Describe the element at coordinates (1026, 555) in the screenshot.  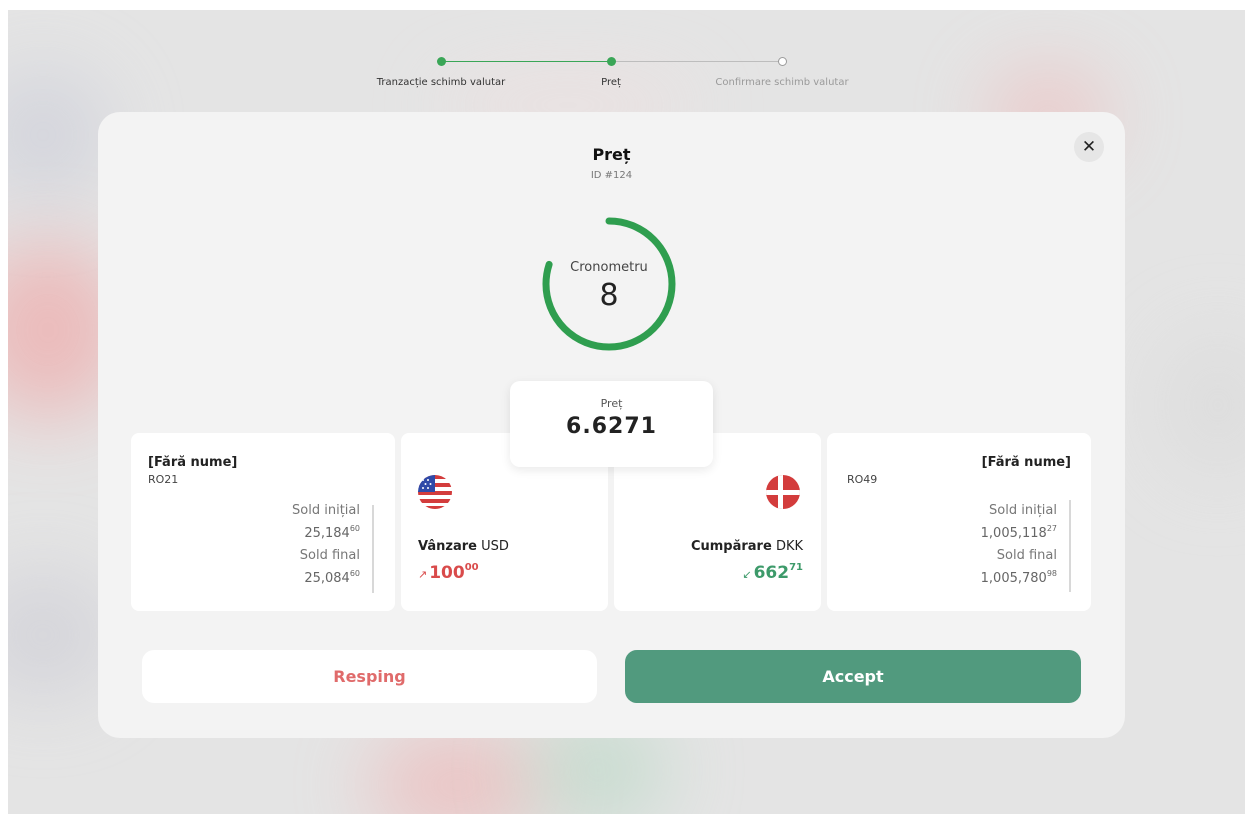
I see `target-final-label: Sold final` at that location.